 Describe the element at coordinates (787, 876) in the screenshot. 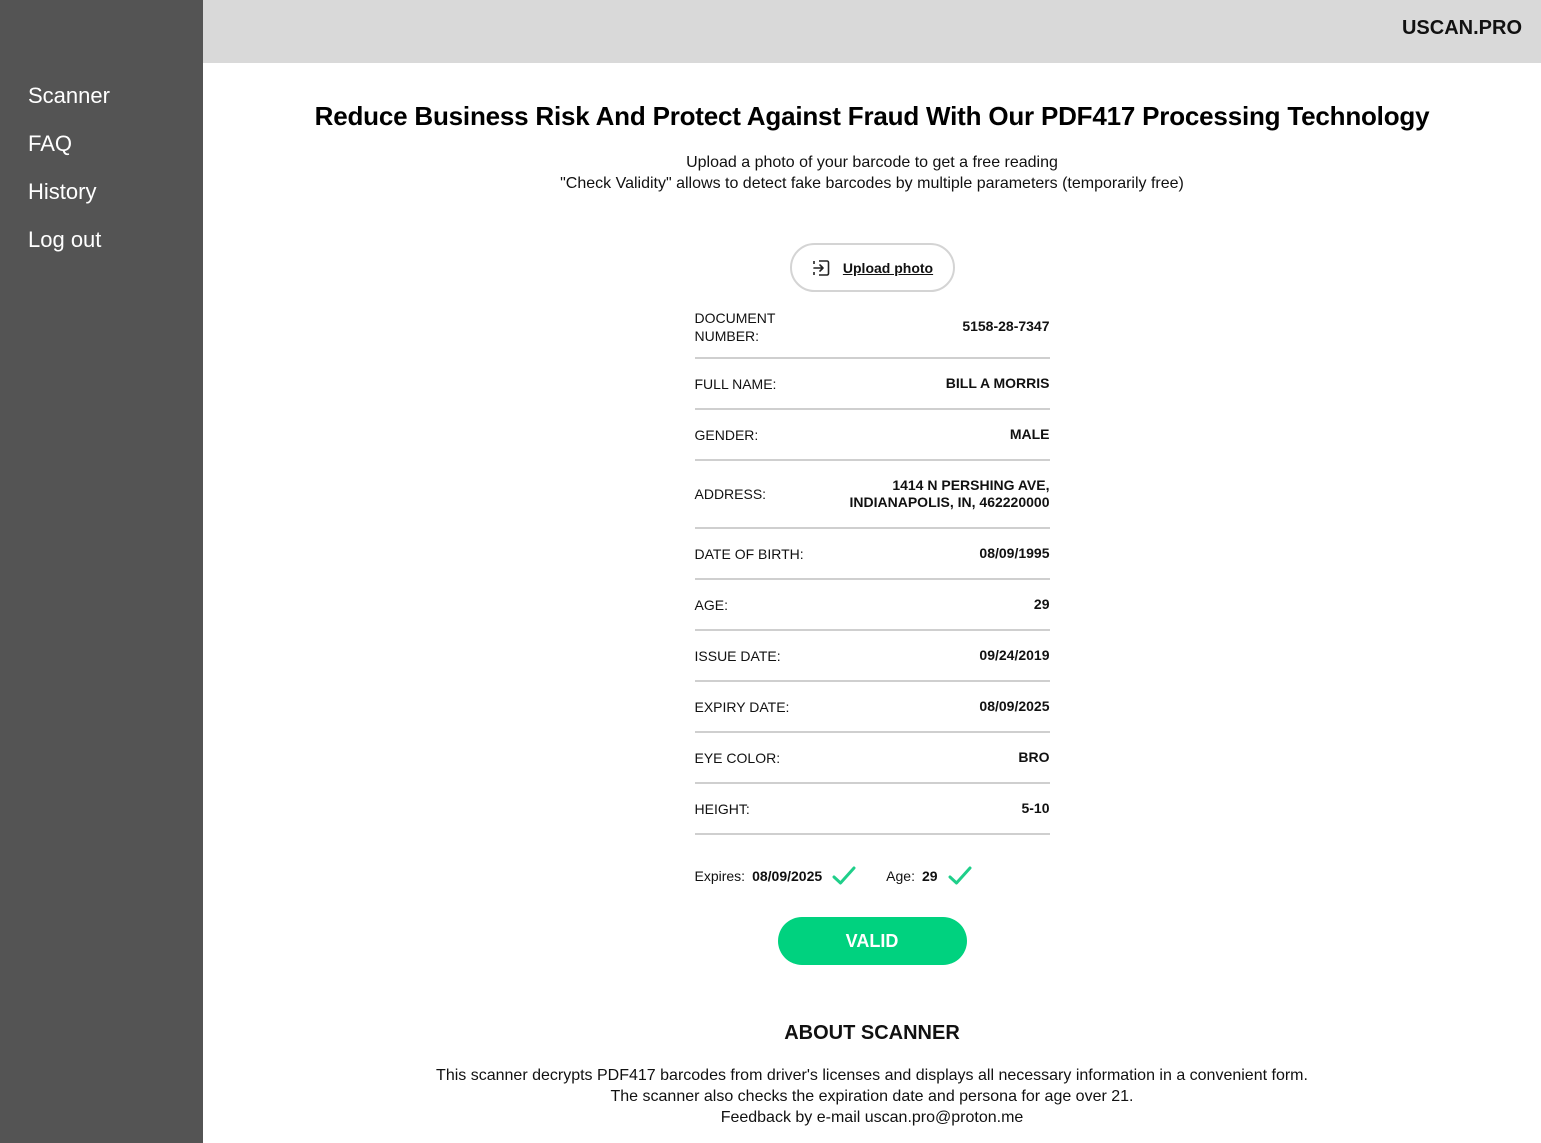

I see `expires-value: 08/09/2025` at that location.